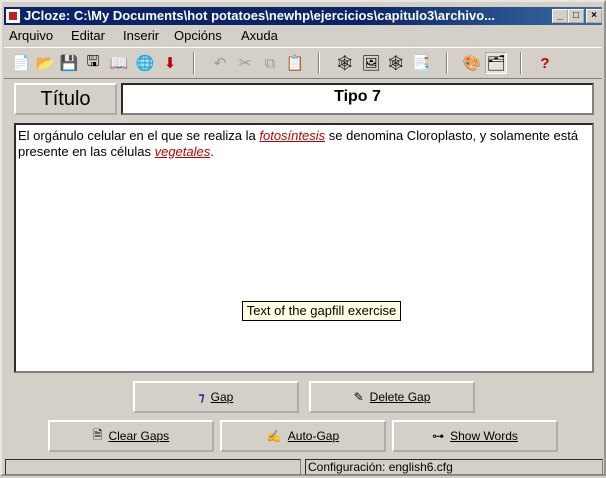 This screenshot has width=606, height=478. I want to click on gap-icon: ⁊, so click(201, 397).